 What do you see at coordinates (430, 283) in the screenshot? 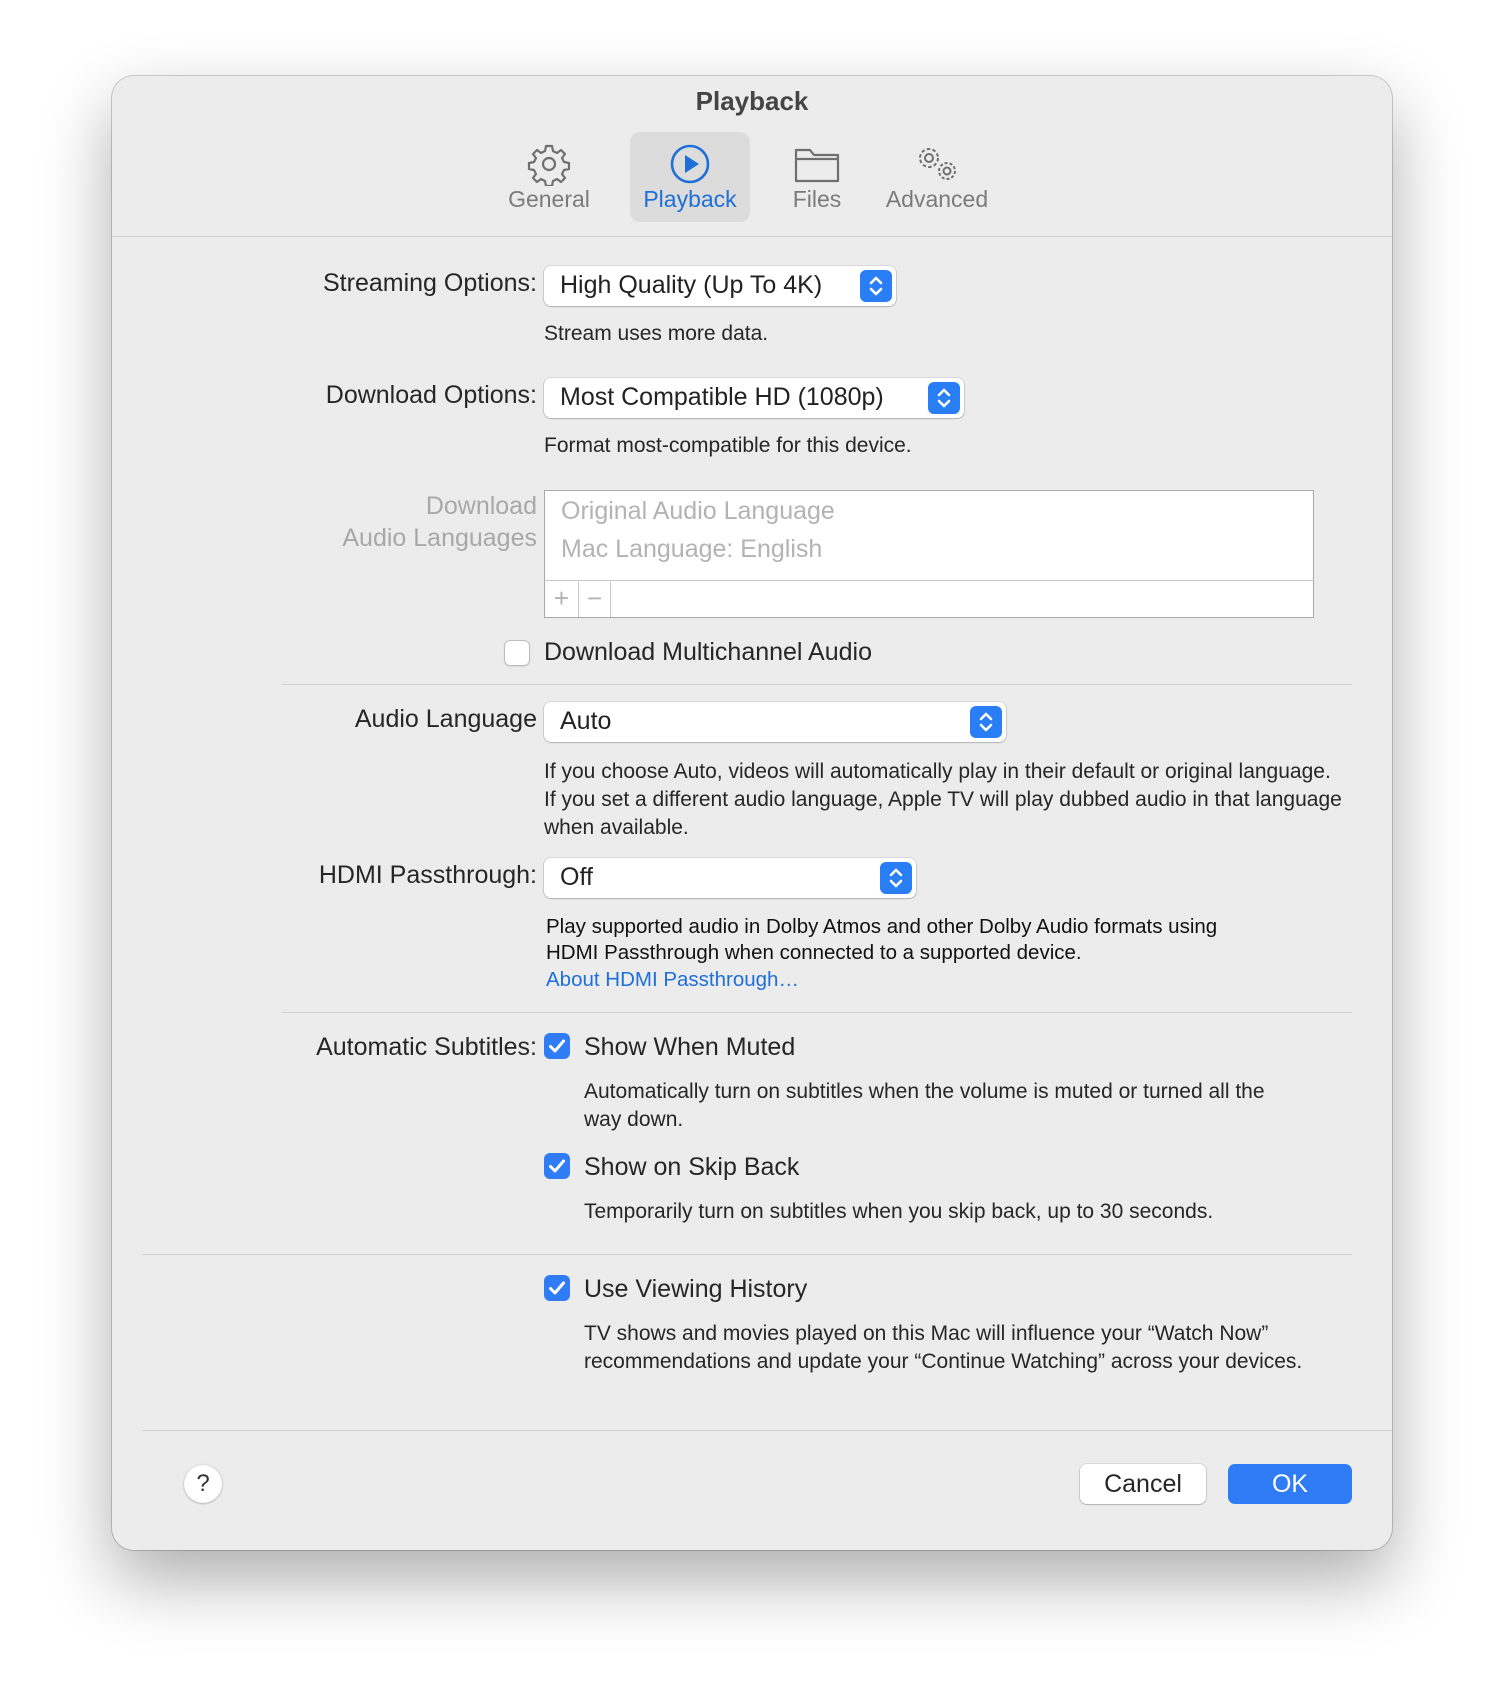
I see `streaming-options-label: Streaming Options:` at bounding box center [430, 283].